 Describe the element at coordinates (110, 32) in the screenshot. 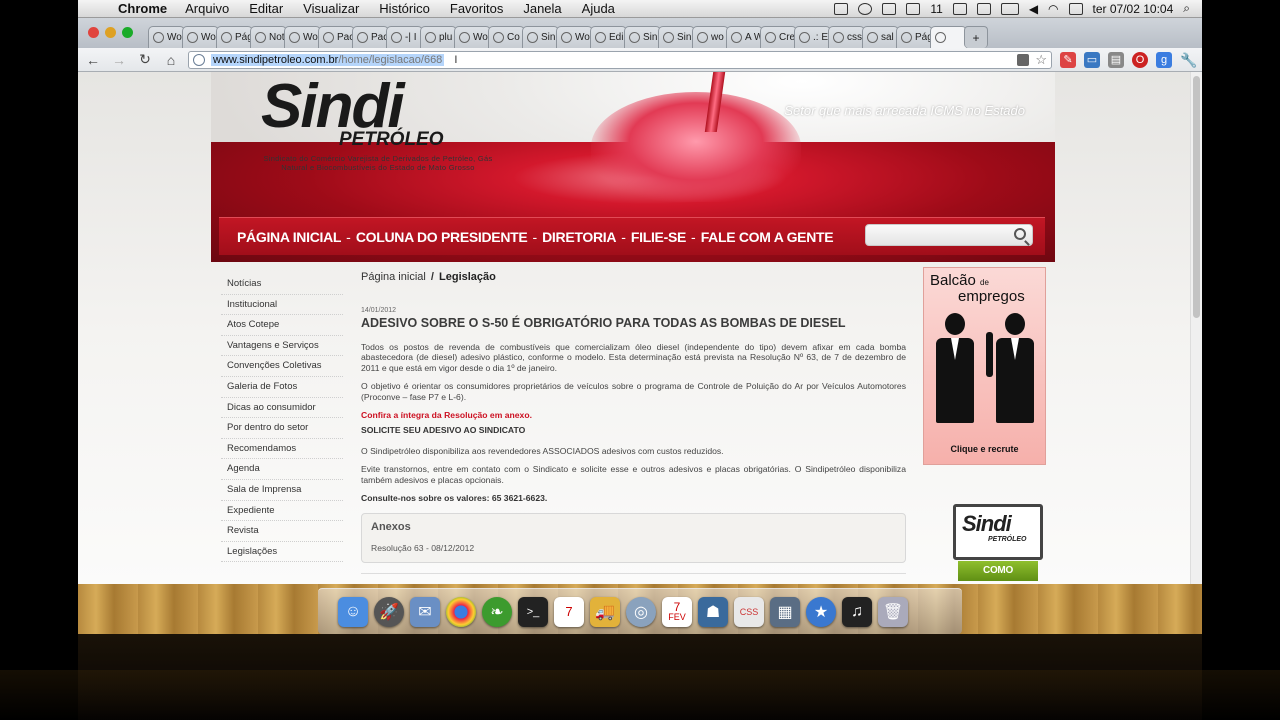

I see `minimize-window-icon` at that location.